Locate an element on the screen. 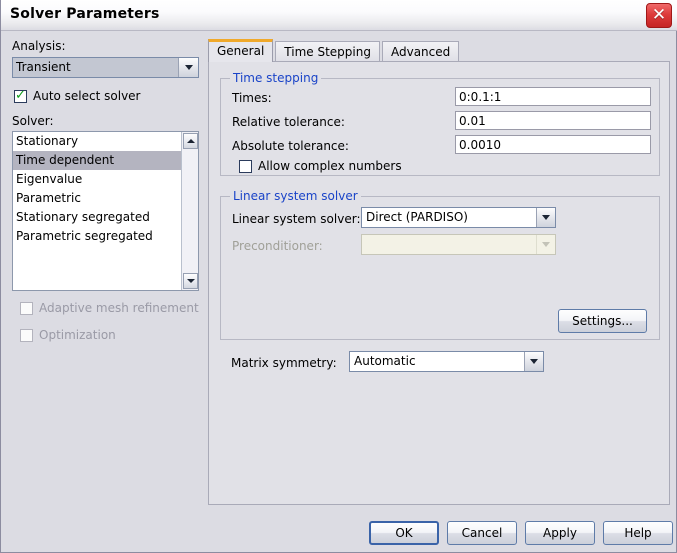  optimization-checkbox: Optimization is located at coordinates (68, 335).